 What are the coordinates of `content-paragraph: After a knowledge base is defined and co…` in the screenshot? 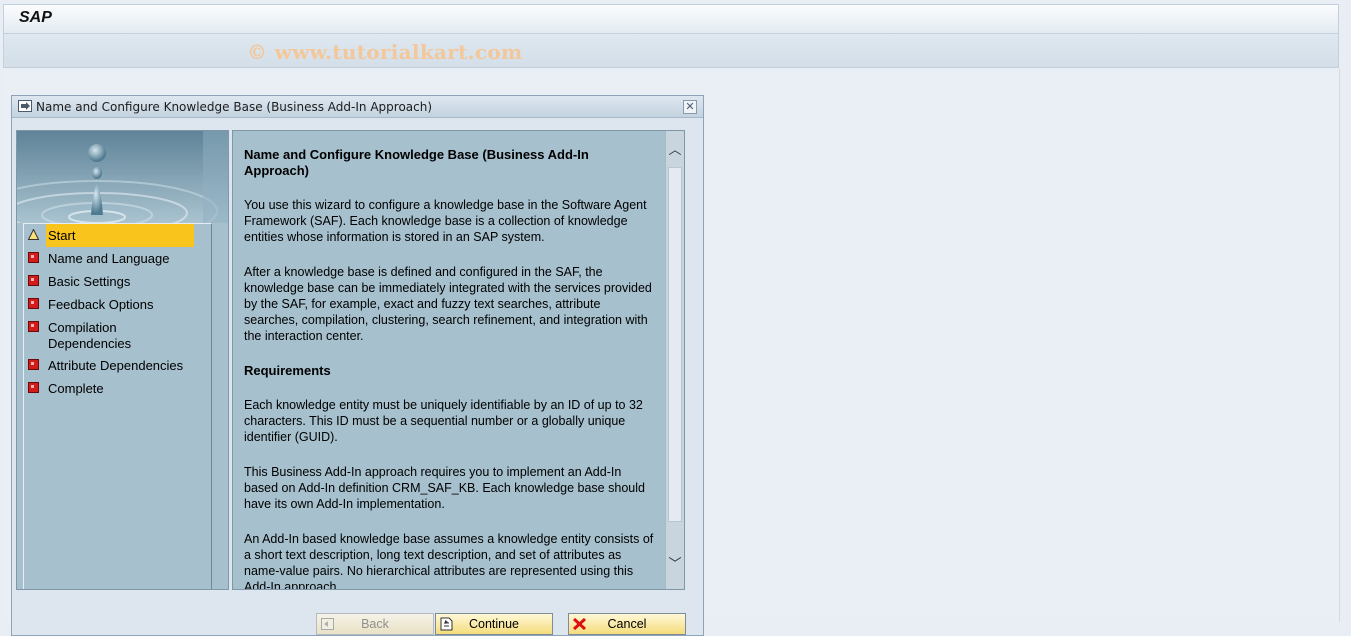 It's located at (448, 304).